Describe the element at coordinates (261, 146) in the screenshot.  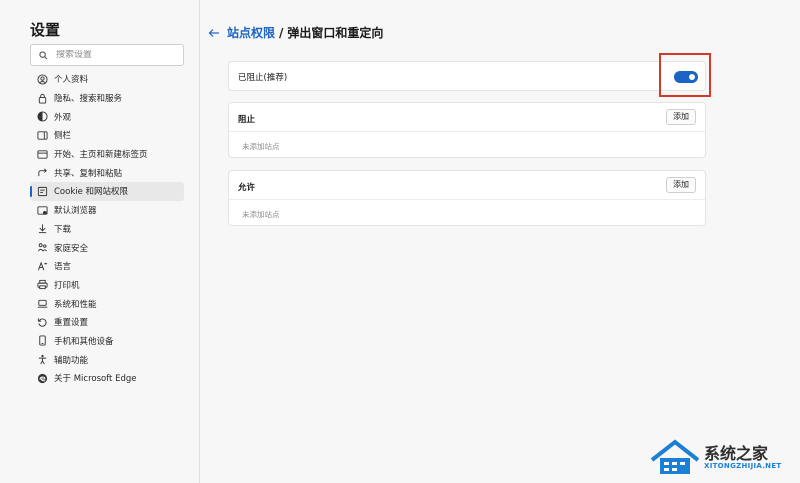
I see `block-empty-text: 未添加站点` at that location.